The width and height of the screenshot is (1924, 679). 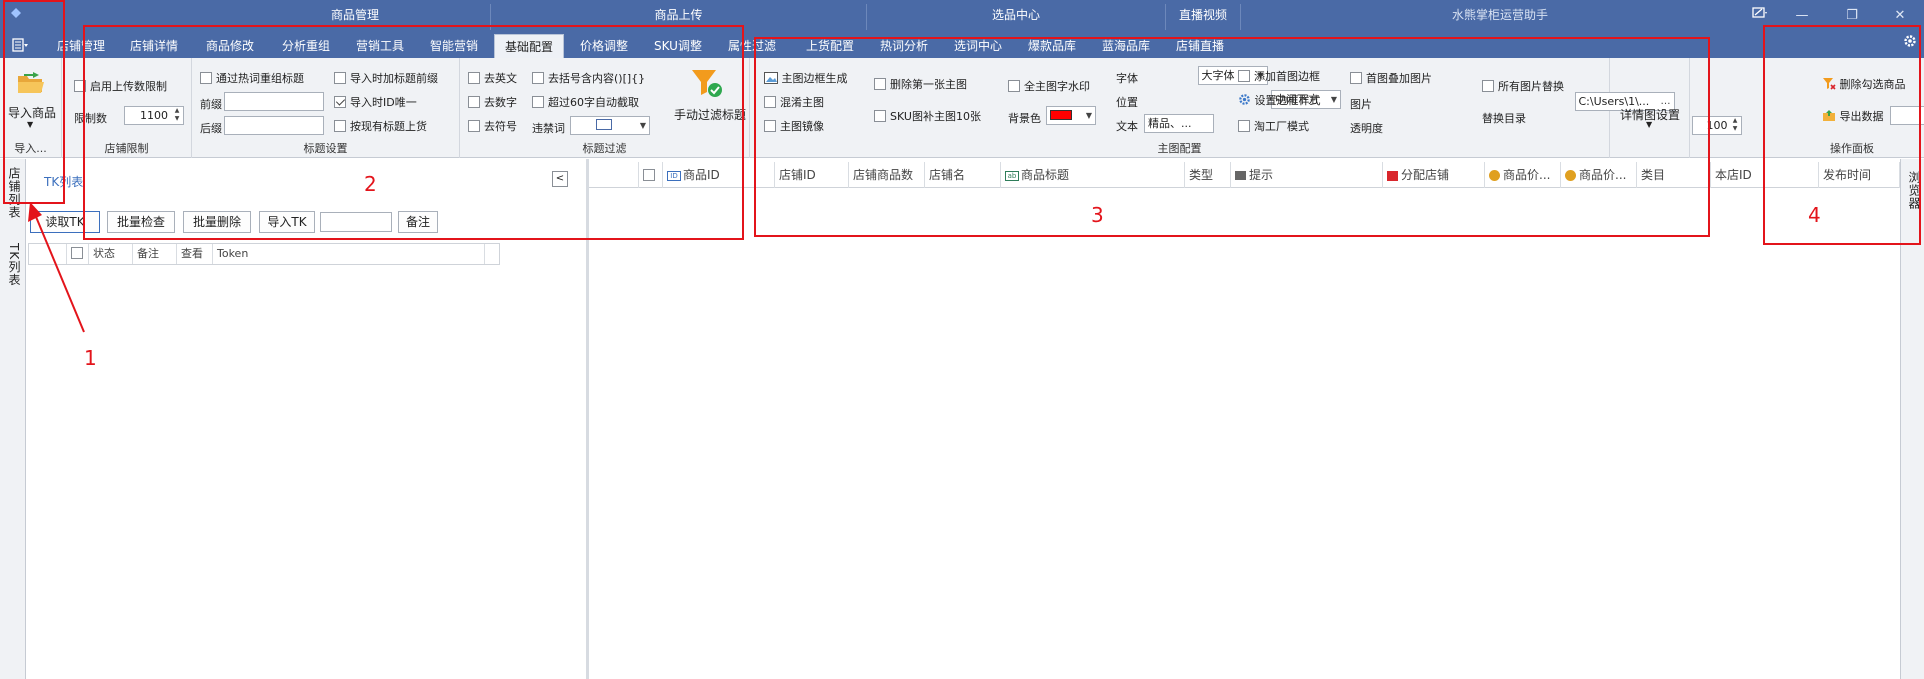 What do you see at coordinates (1852, 16) in the screenshot?
I see `restore-icon: ❐` at bounding box center [1852, 16].